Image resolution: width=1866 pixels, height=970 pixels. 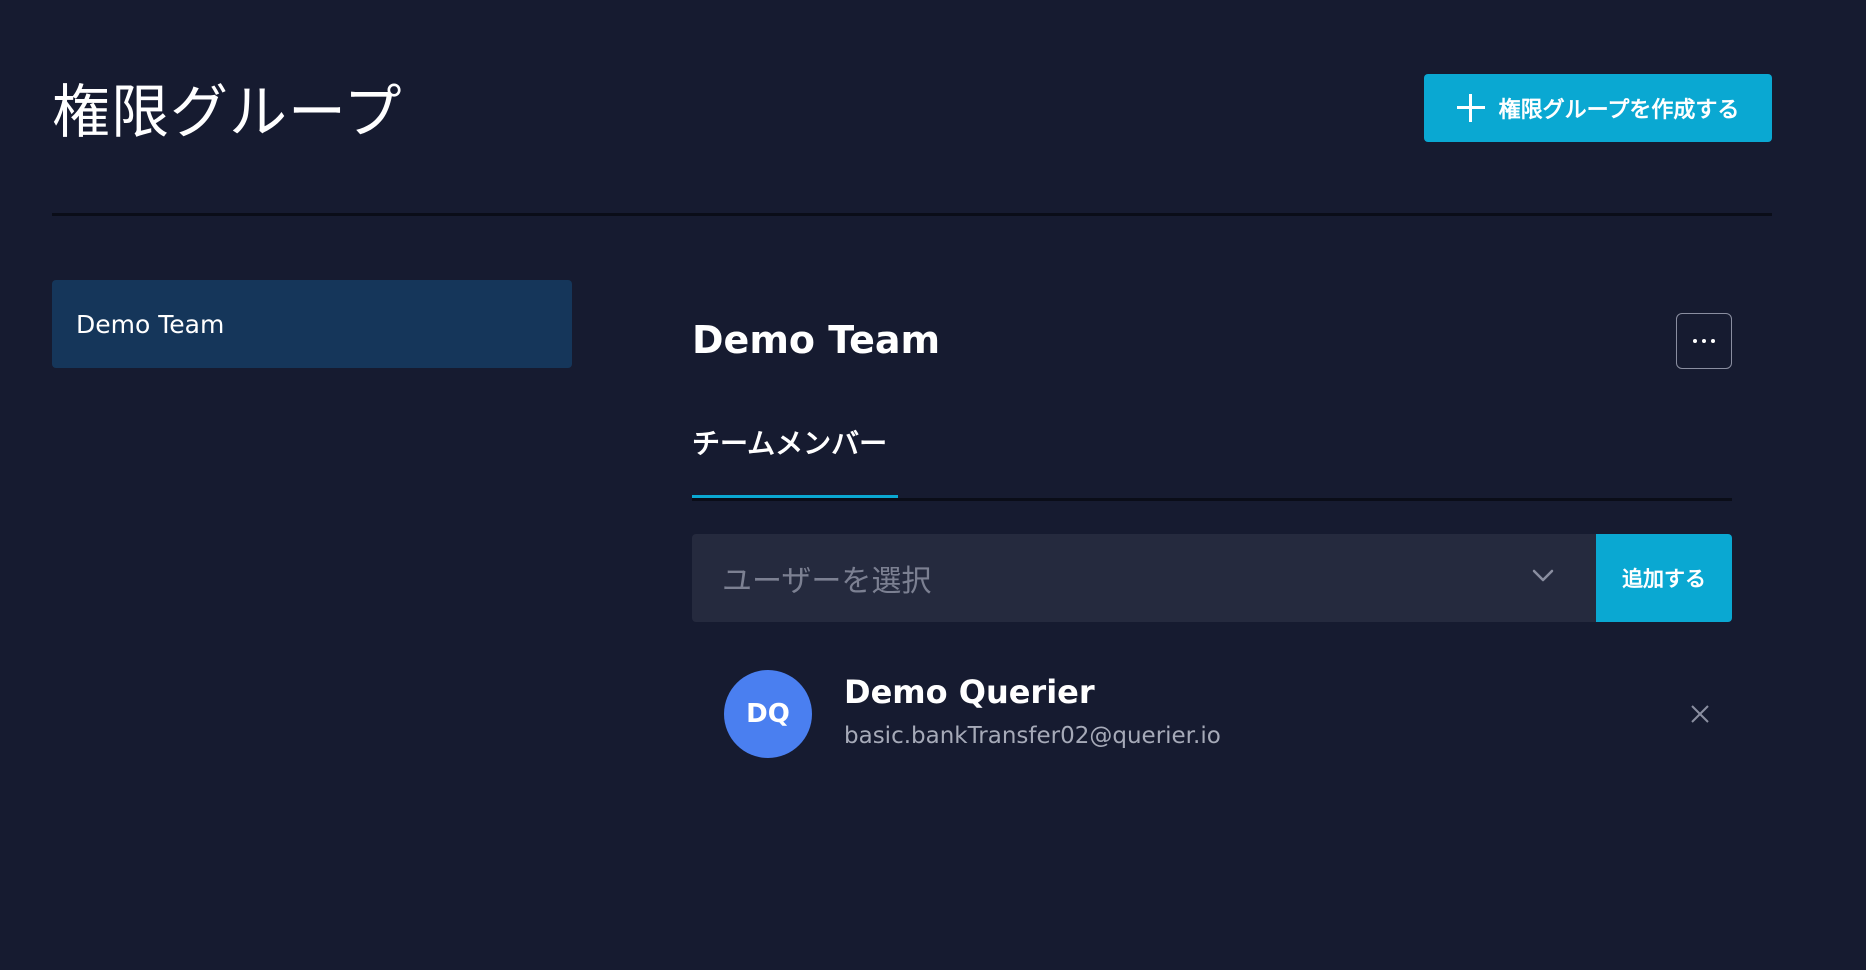 I want to click on add-member-button: 追加する, so click(x=1664, y=578).